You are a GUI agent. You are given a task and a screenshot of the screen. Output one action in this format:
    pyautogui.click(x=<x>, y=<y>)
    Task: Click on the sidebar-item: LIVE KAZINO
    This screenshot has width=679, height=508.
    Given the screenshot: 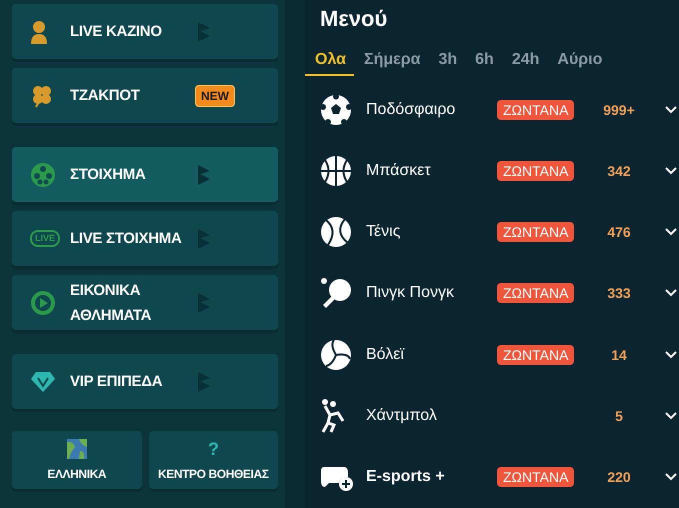 What is the action you would take?
    pyautogui.click(x=145, y=31)
    